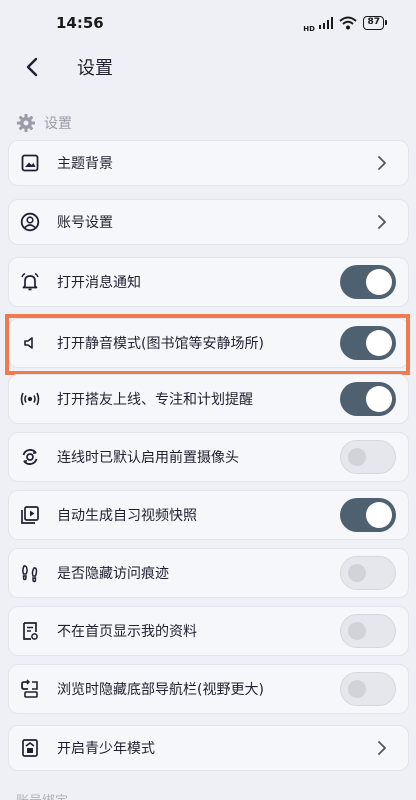  Describe the element at coordinates (208, 631) in the screenshot. I see `hide-profile-row: 不在首页显示我的资料` at that location.